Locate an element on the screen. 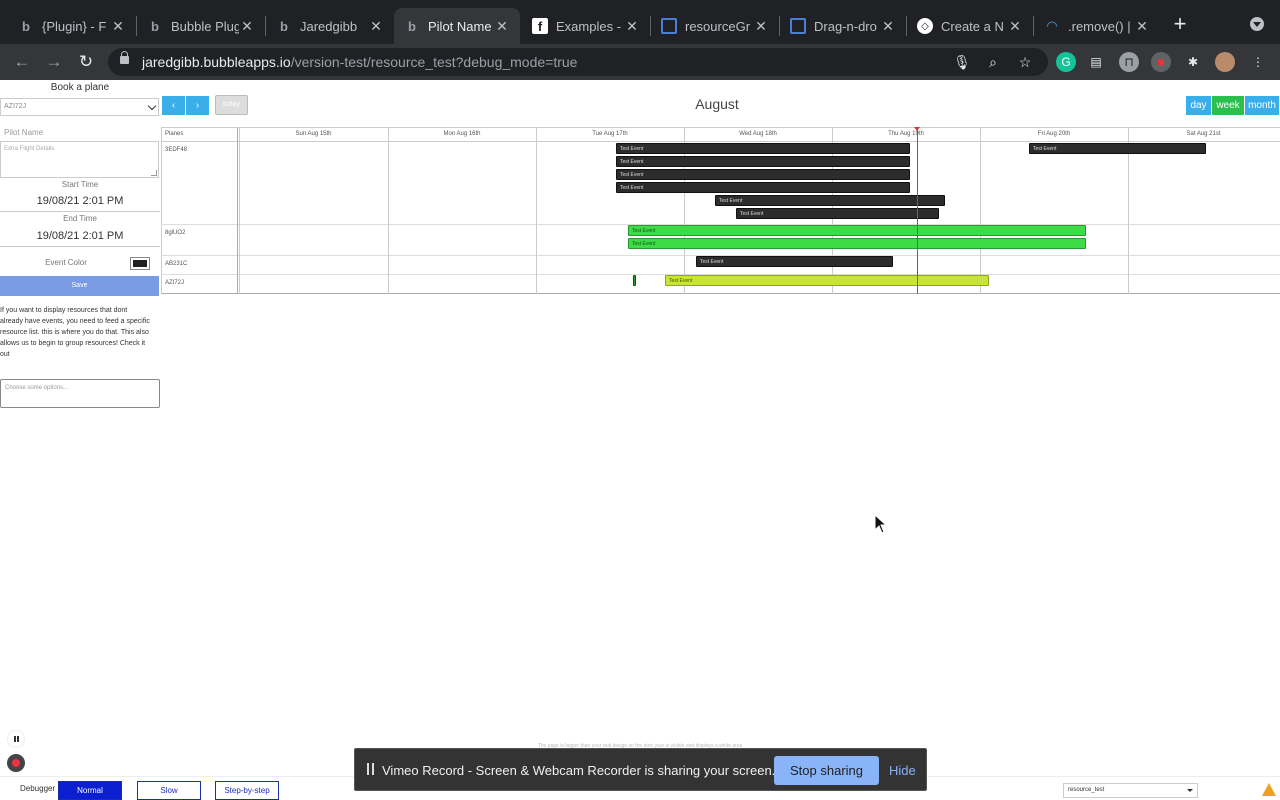  bookmark-star-icon: ☆ is located at coordinates (1025, 62).